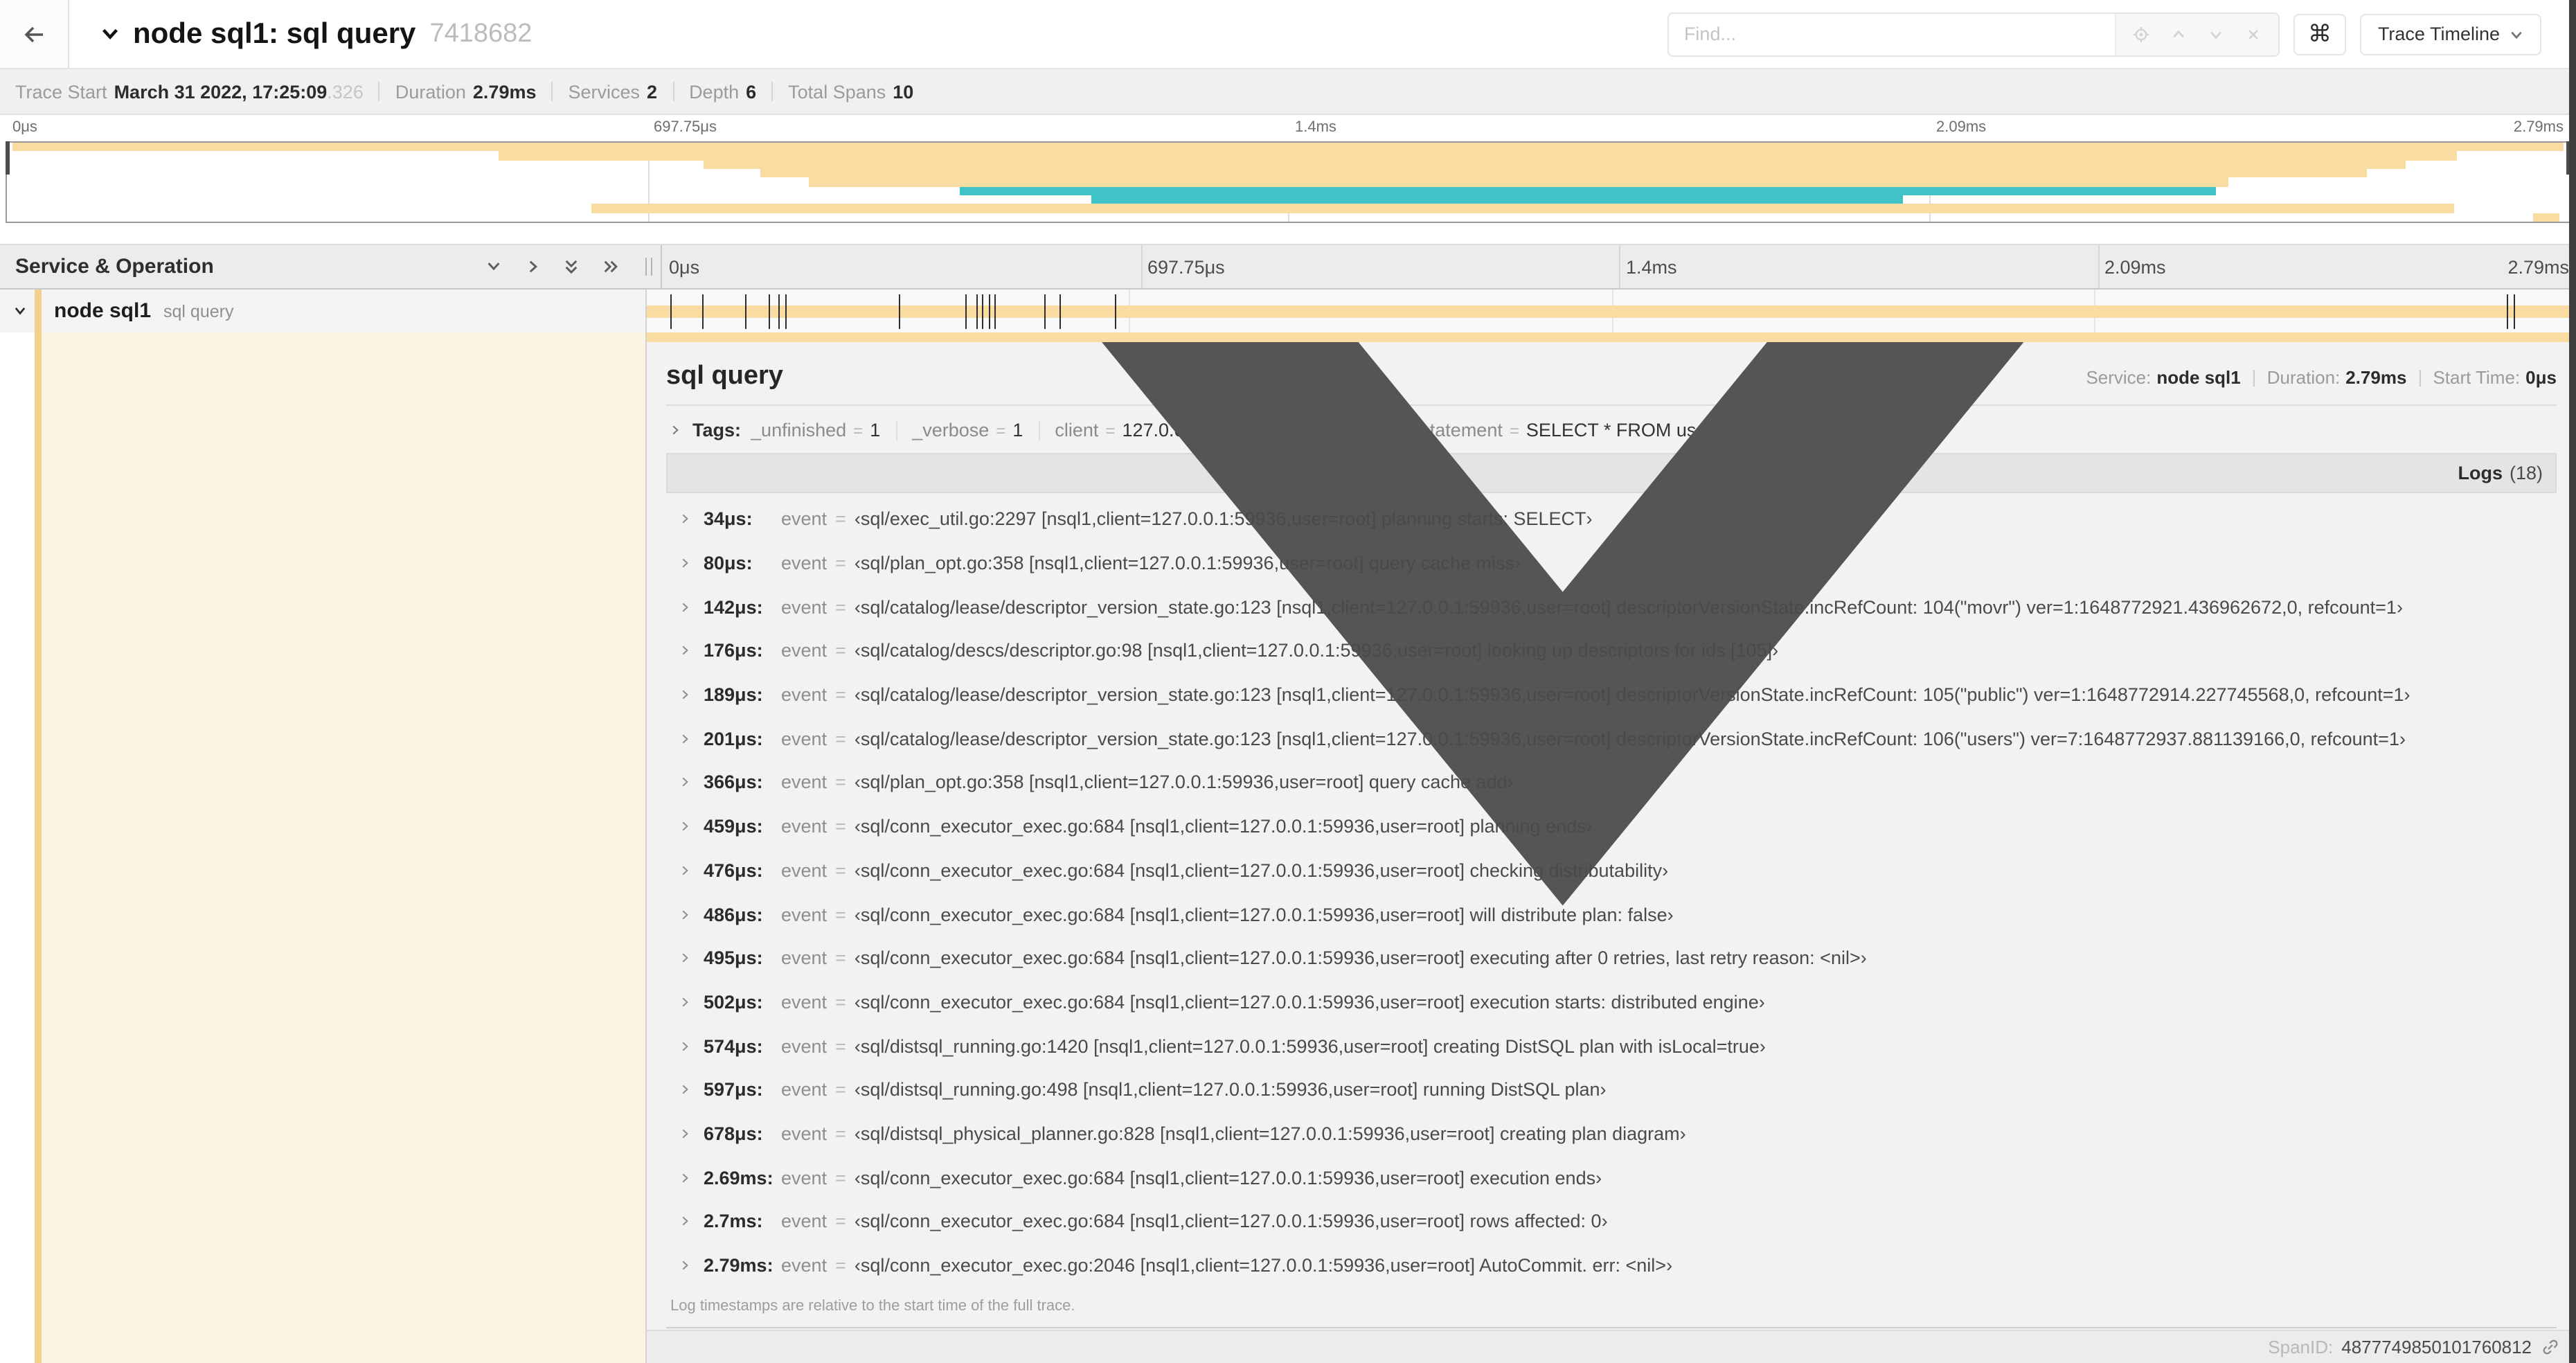 Image resolution: width=2576 pixels, height=1363 pixels. I want to click on deep-link-icon, so click(2550, 1347).